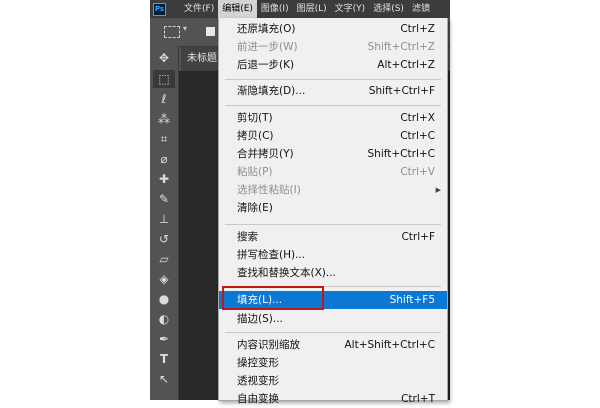 Image resolution: width=600 pixels, height=408 pixels. I want to click on menu-item-content-aware-scale: 内容识别缩放 Alt+Shift+Ctrl+C, so click(333, 345).